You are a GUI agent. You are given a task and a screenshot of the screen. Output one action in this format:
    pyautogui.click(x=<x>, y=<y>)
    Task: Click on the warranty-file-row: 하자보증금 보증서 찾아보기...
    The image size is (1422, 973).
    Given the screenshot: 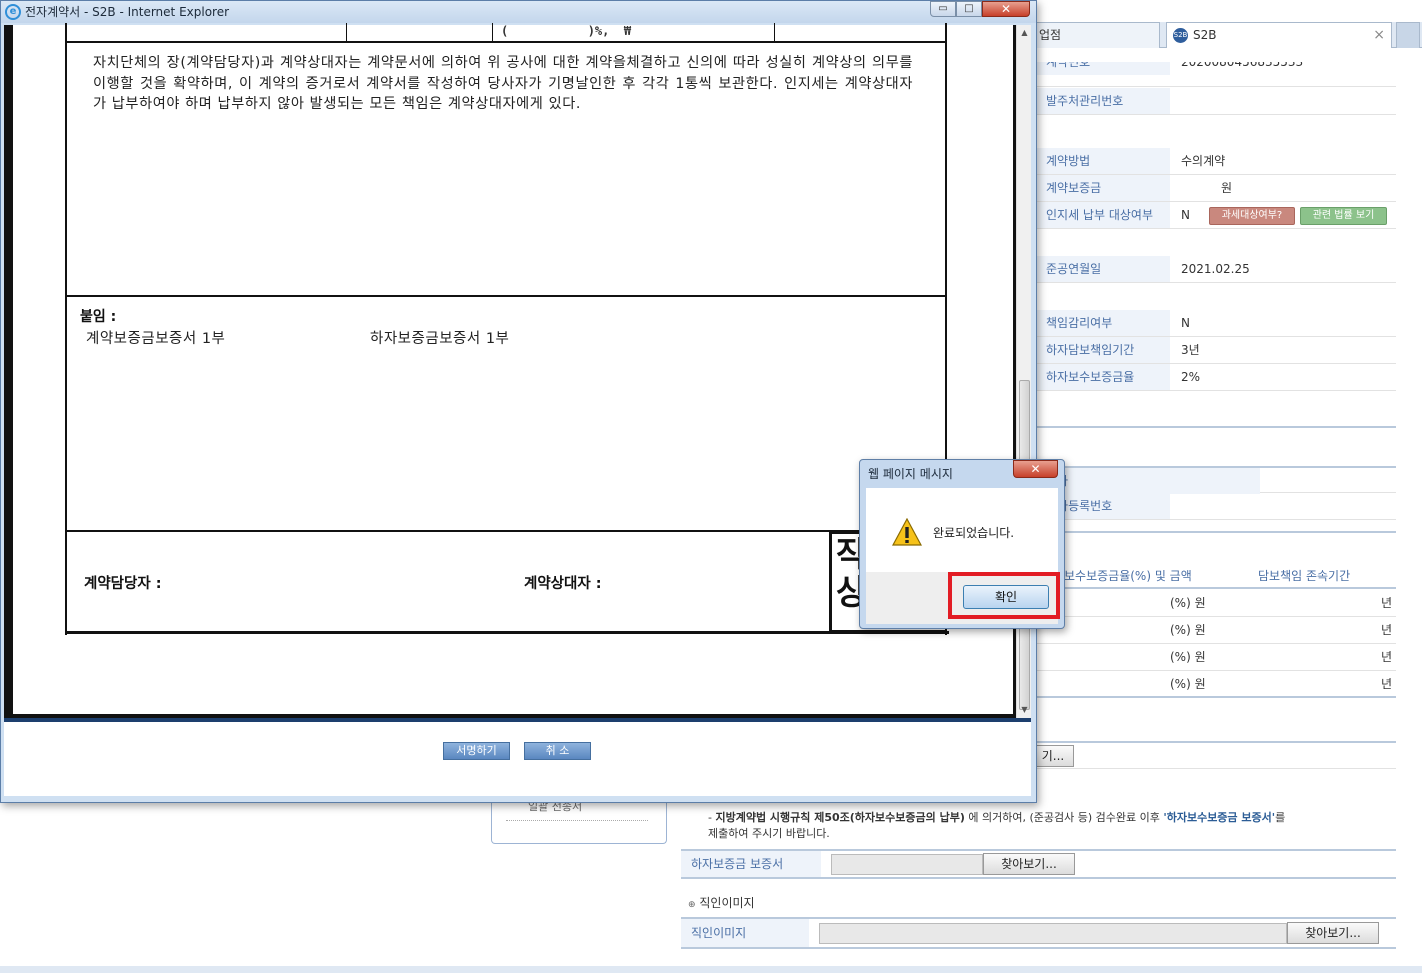 What is the action you would take?
    pyautogui.click(x=1038, y=864)
    